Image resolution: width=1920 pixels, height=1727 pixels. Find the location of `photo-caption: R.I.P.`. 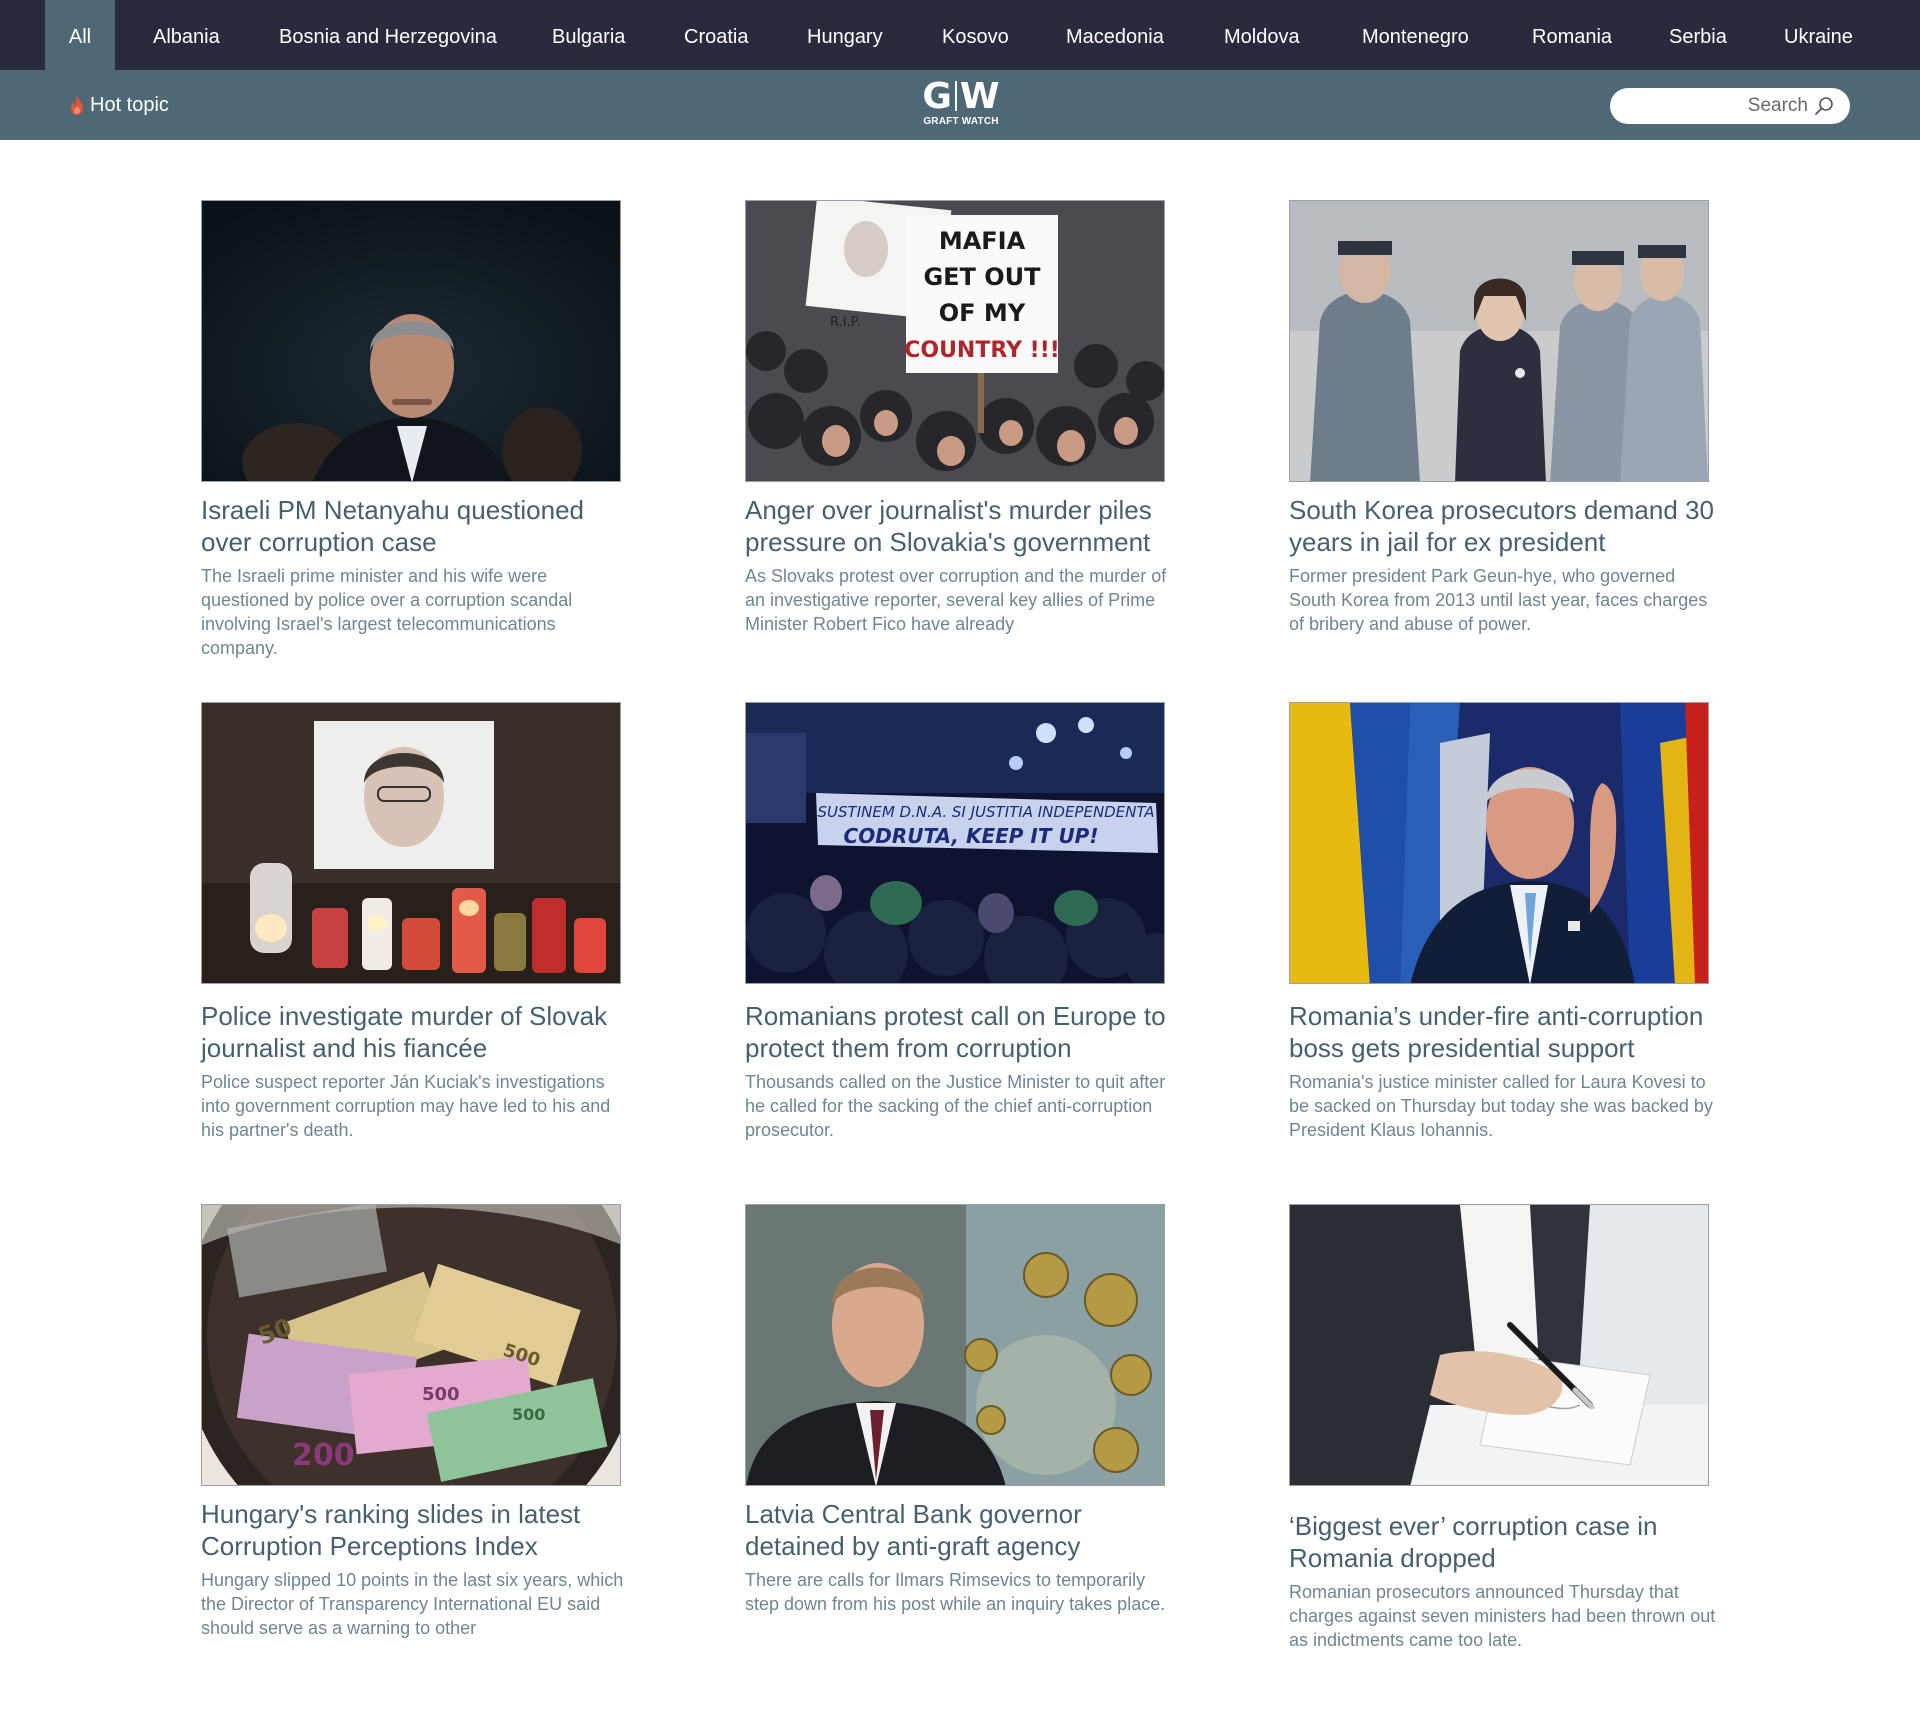

photo-caption: R.I.P. is located at coordinates (845, 322).